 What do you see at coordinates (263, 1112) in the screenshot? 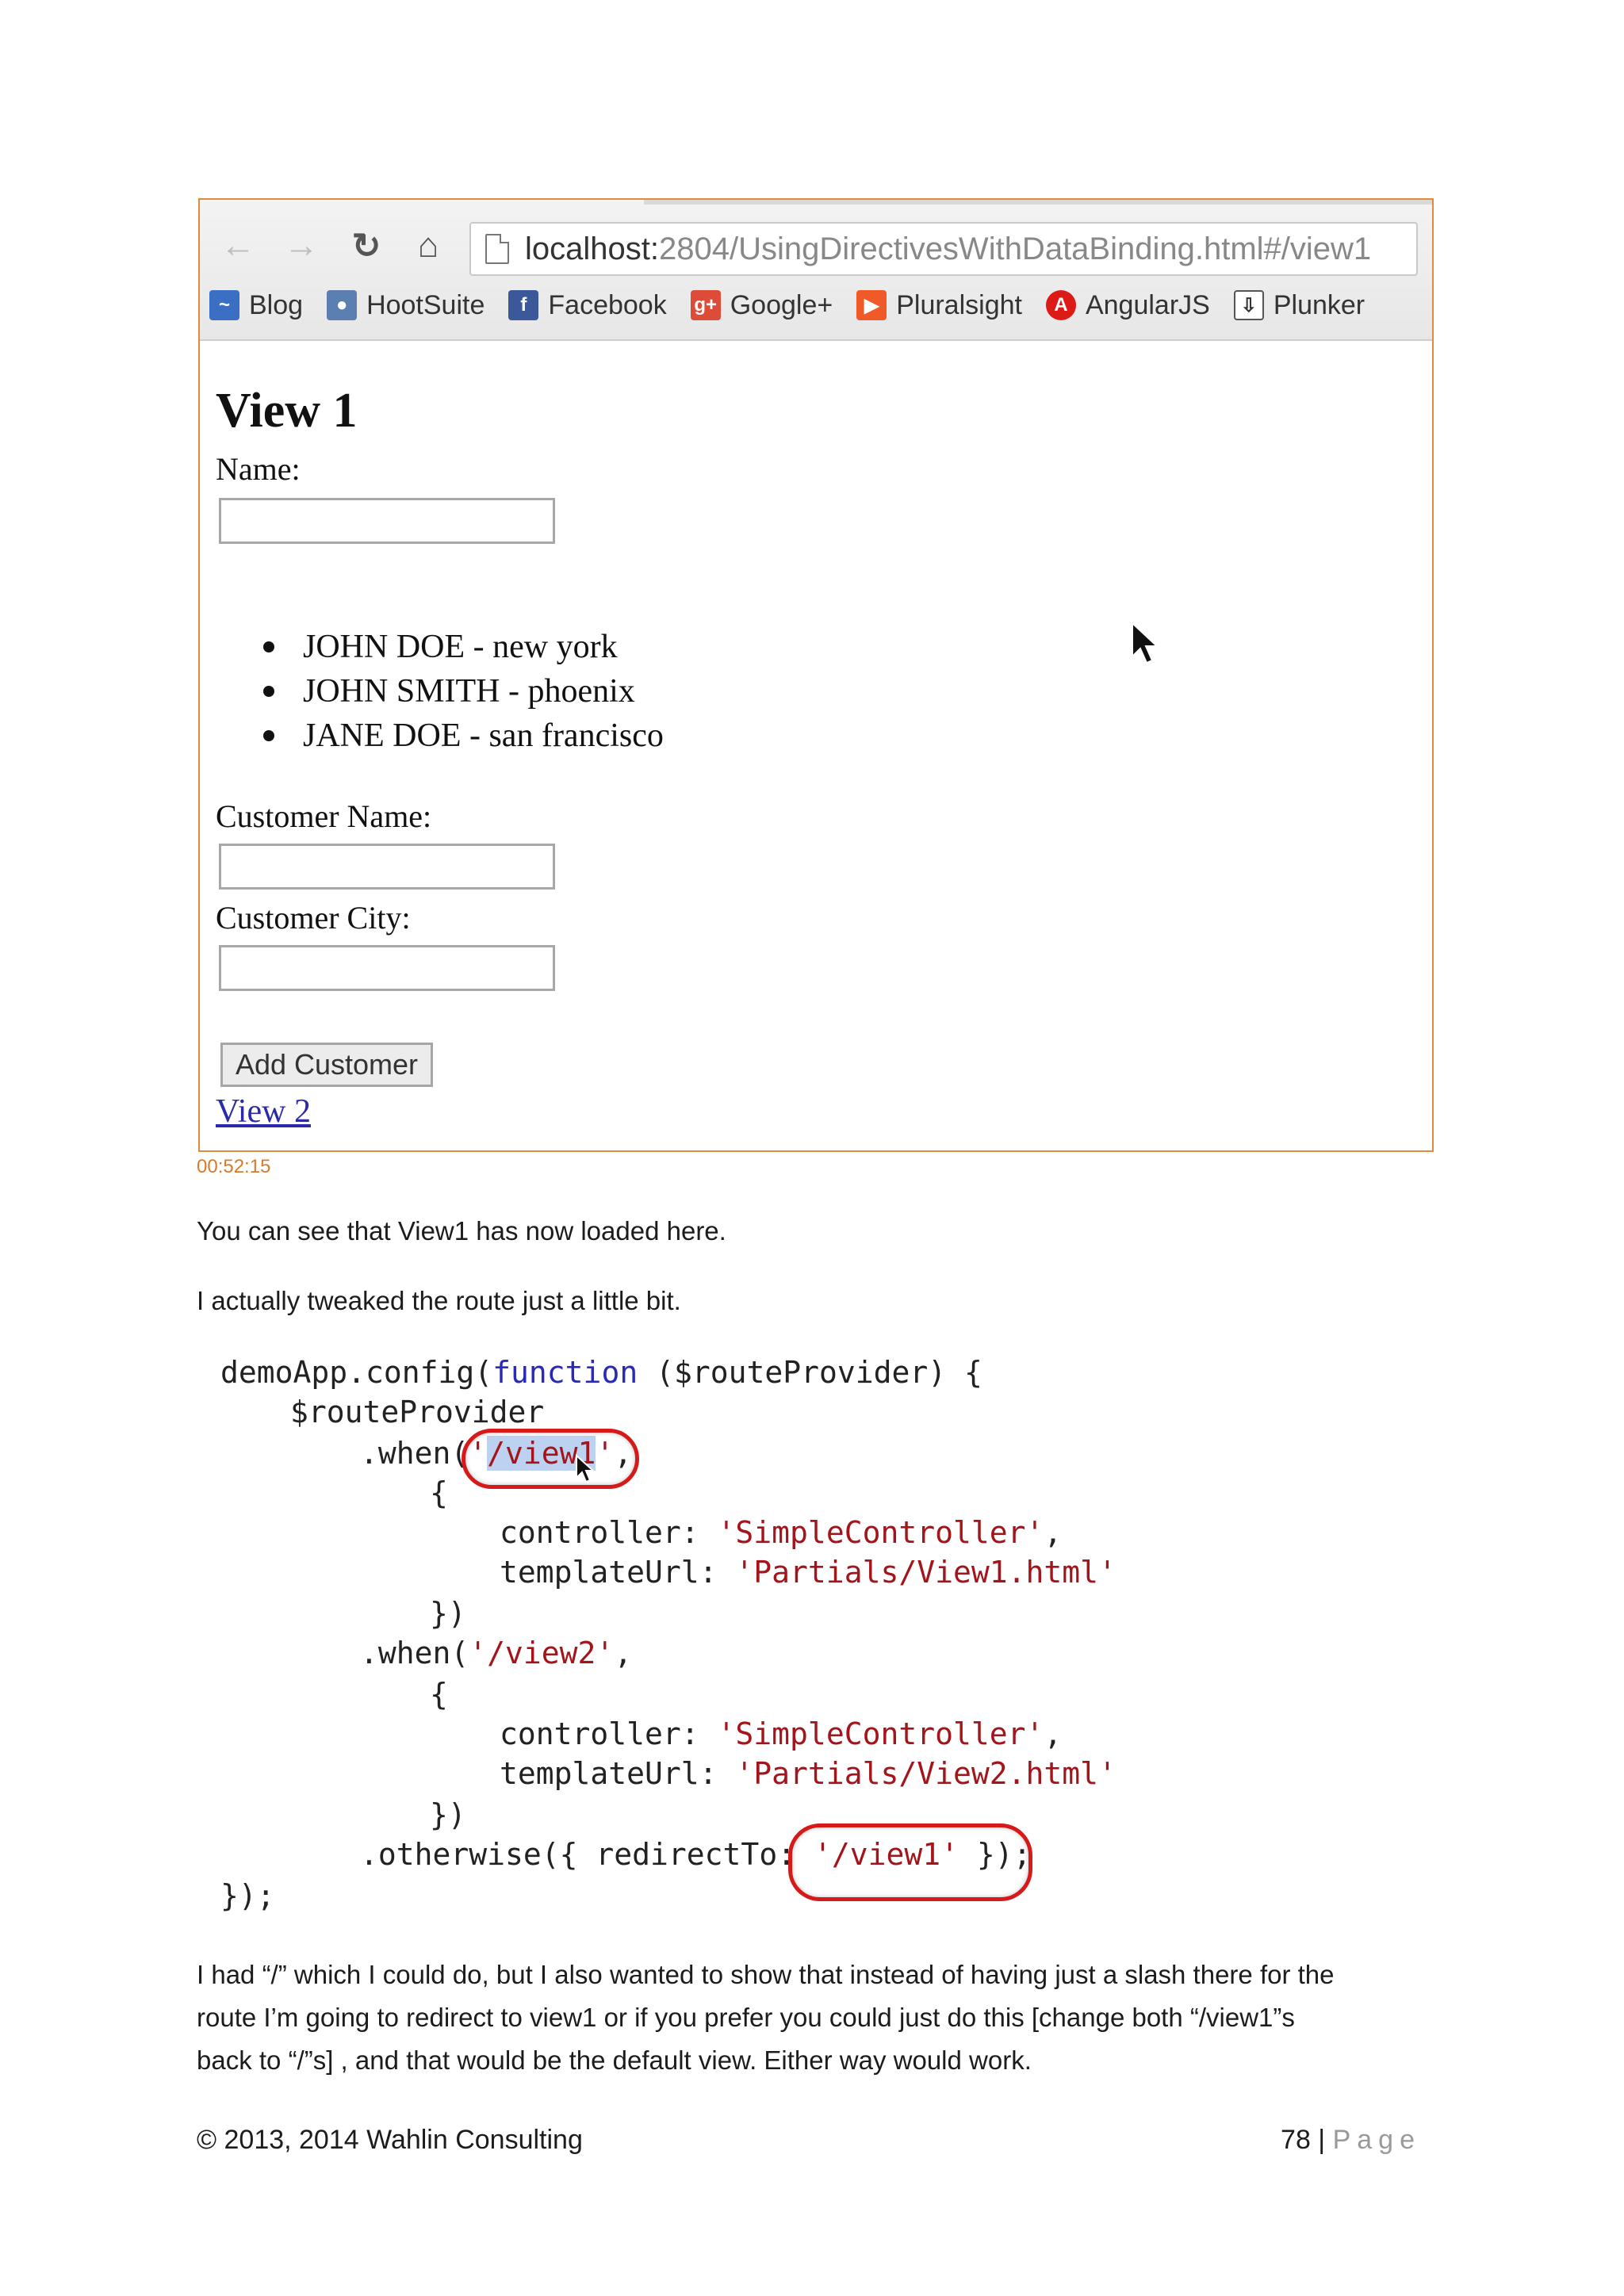
I see `view2-link: View 2` at bounding box center [263, 1112].